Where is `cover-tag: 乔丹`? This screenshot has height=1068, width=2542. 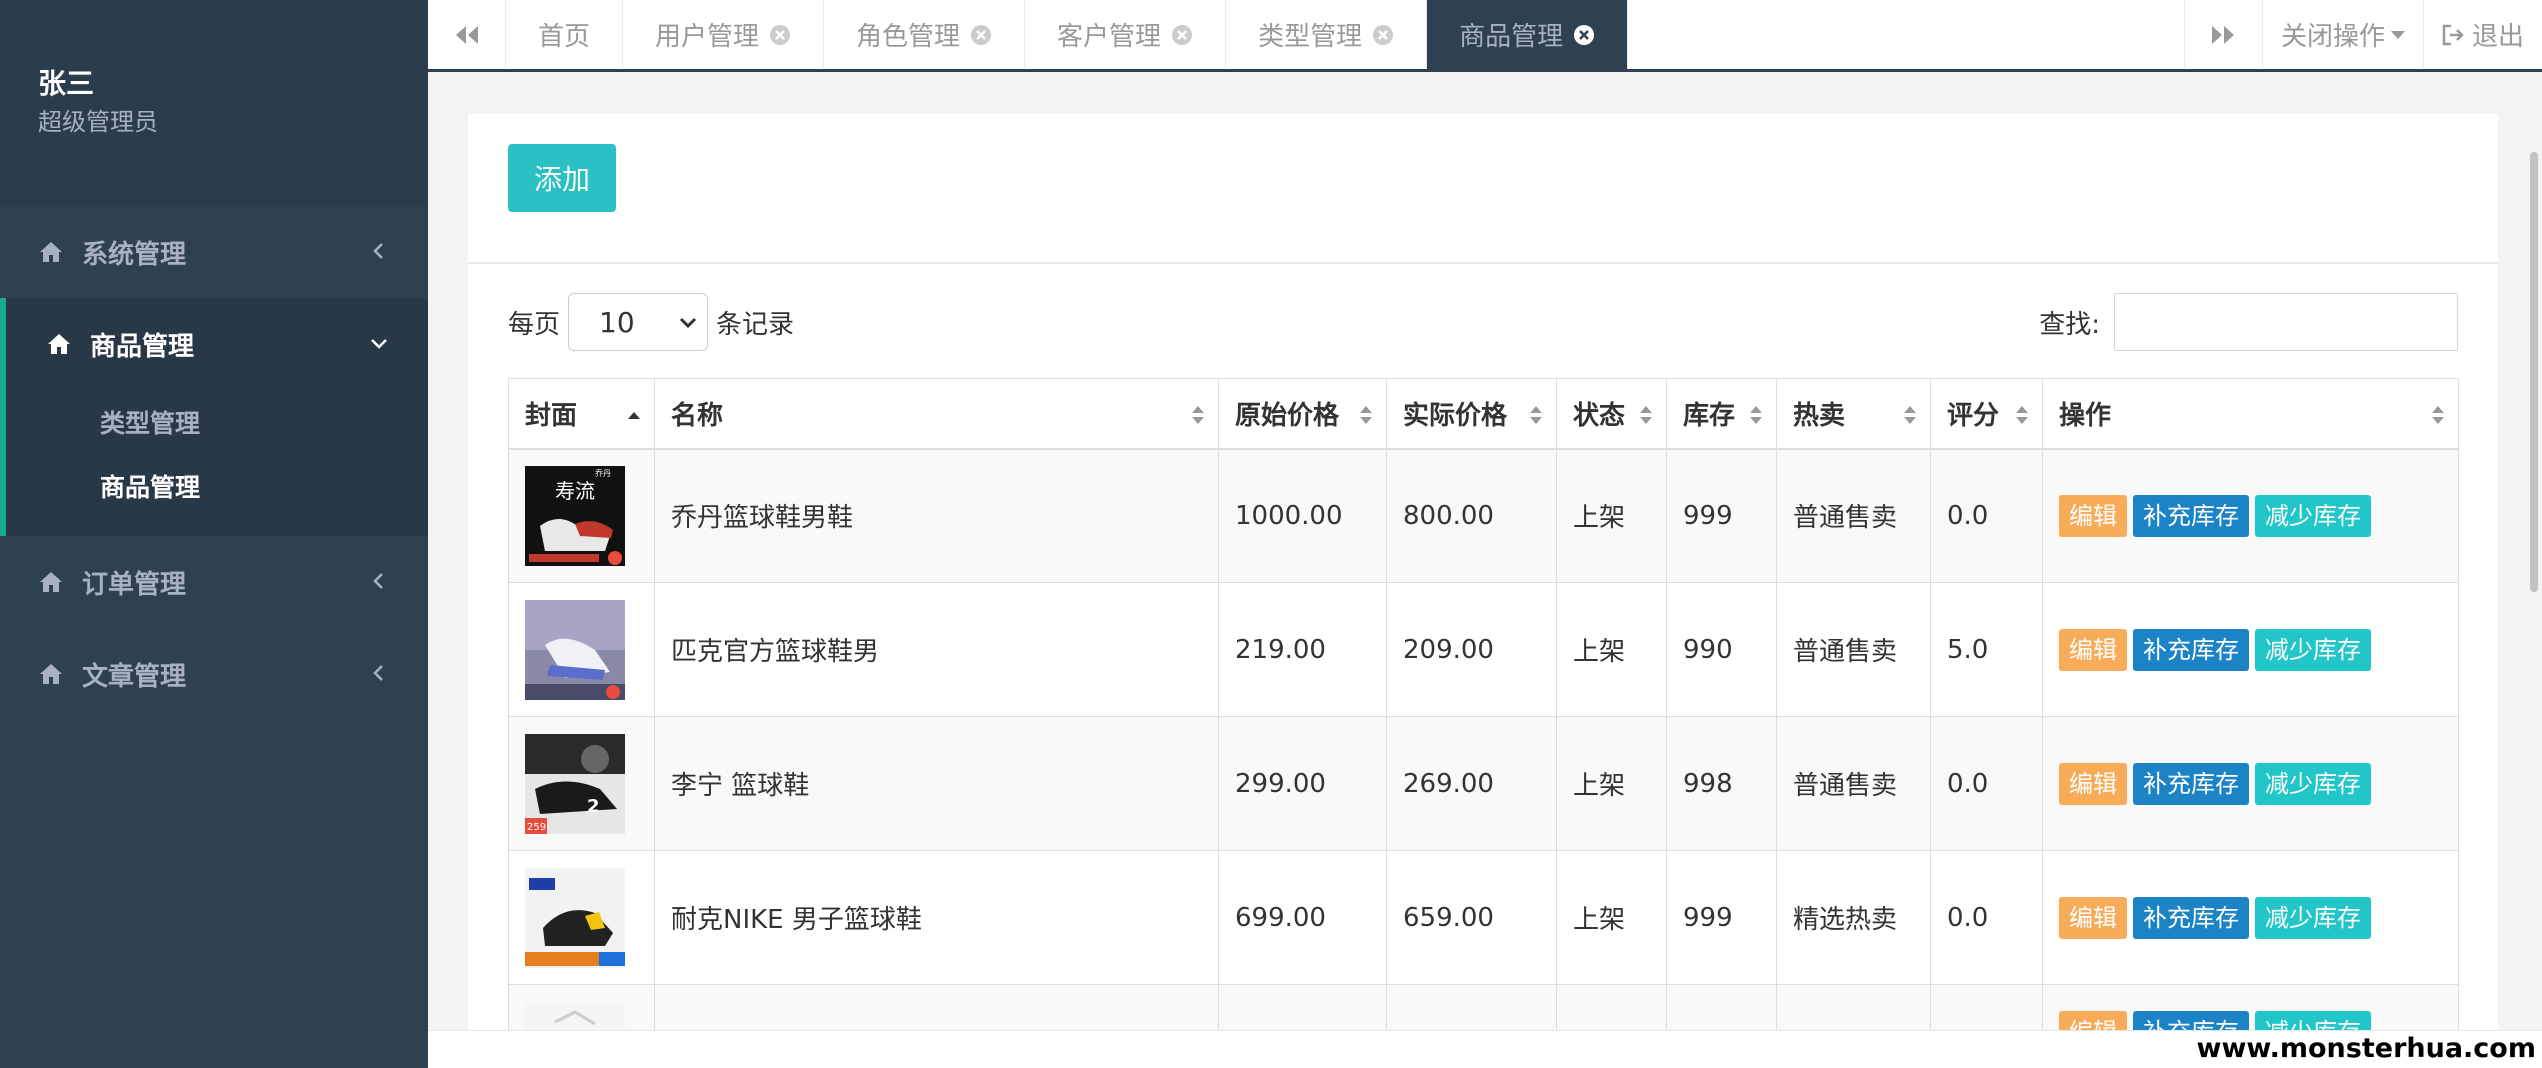 cover-tag: 乔丹 is located at coordinates (603, 473).